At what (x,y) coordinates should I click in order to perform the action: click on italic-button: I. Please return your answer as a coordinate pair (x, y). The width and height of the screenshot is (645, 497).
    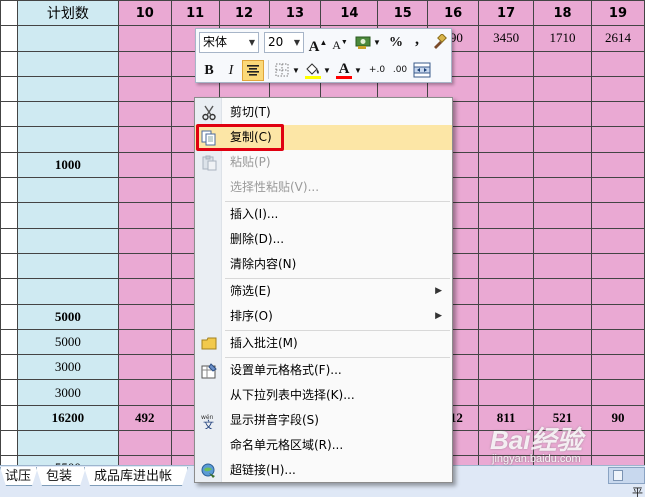
    Looking at the image, I should click on (231, 70).